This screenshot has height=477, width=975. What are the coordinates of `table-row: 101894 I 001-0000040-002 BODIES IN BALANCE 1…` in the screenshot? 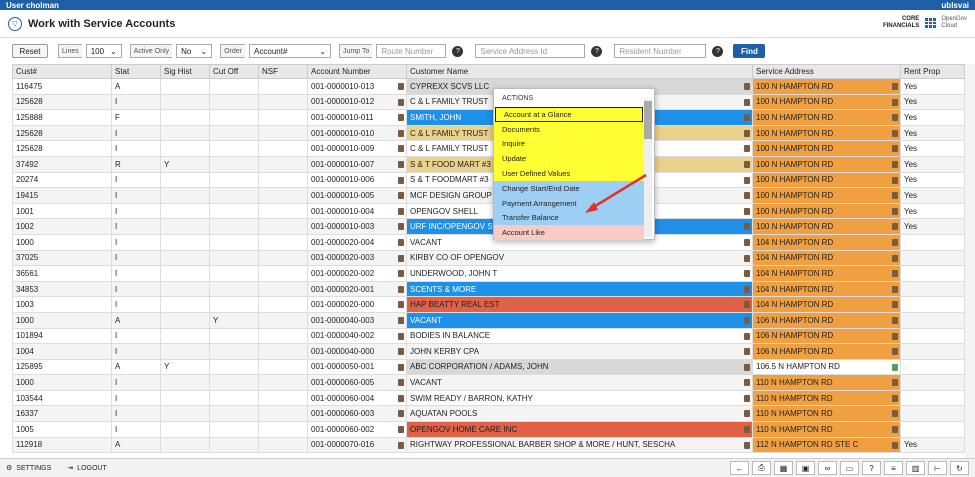 It's located at (488, 336).